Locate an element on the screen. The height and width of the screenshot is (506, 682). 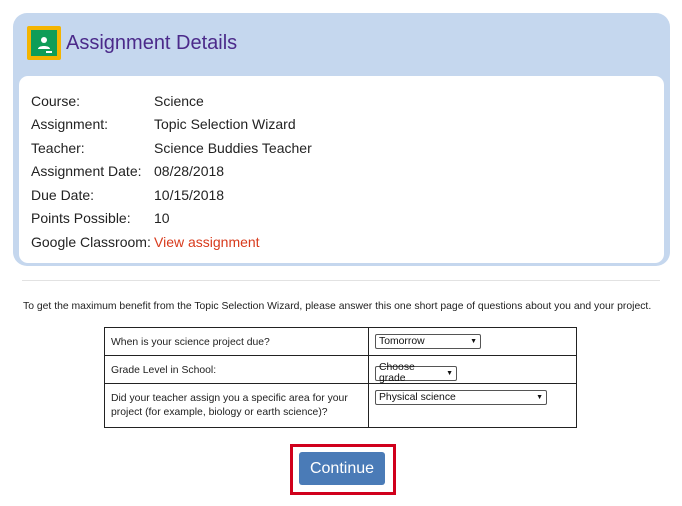
teacher-value: Science Buddies Teacher is located at coordinates (233, 147).